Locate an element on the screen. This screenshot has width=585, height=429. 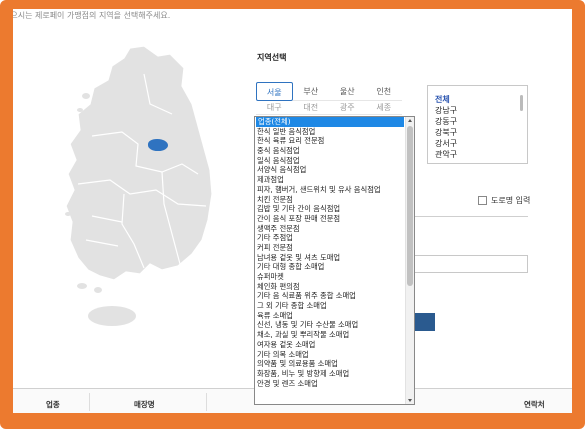
divider is located at coordinates (466, 216).